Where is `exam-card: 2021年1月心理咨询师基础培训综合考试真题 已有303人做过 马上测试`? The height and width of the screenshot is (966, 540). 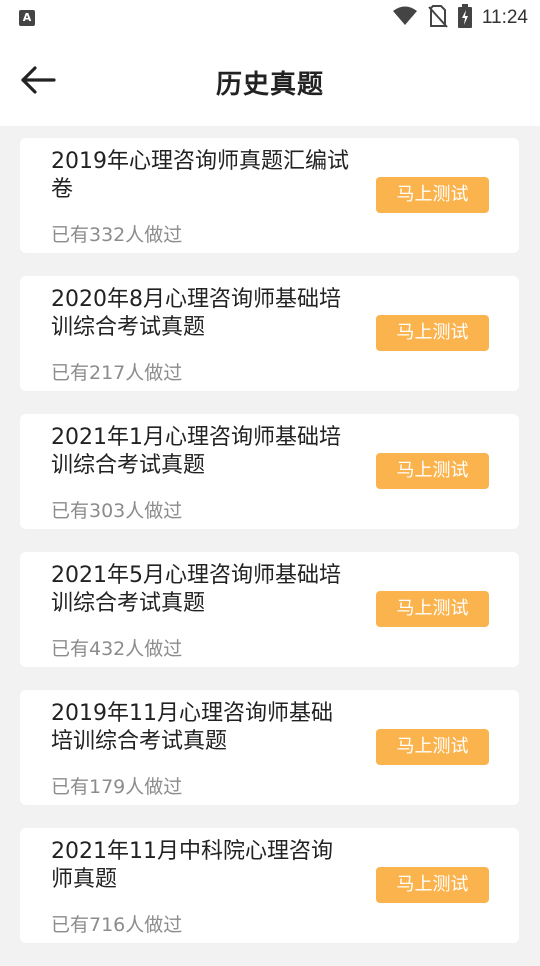
exam-card: 2021年1月心理咨询师基础培训综合考试真题 已有303人做过 马上测试 is located at coordinates (269, 471).